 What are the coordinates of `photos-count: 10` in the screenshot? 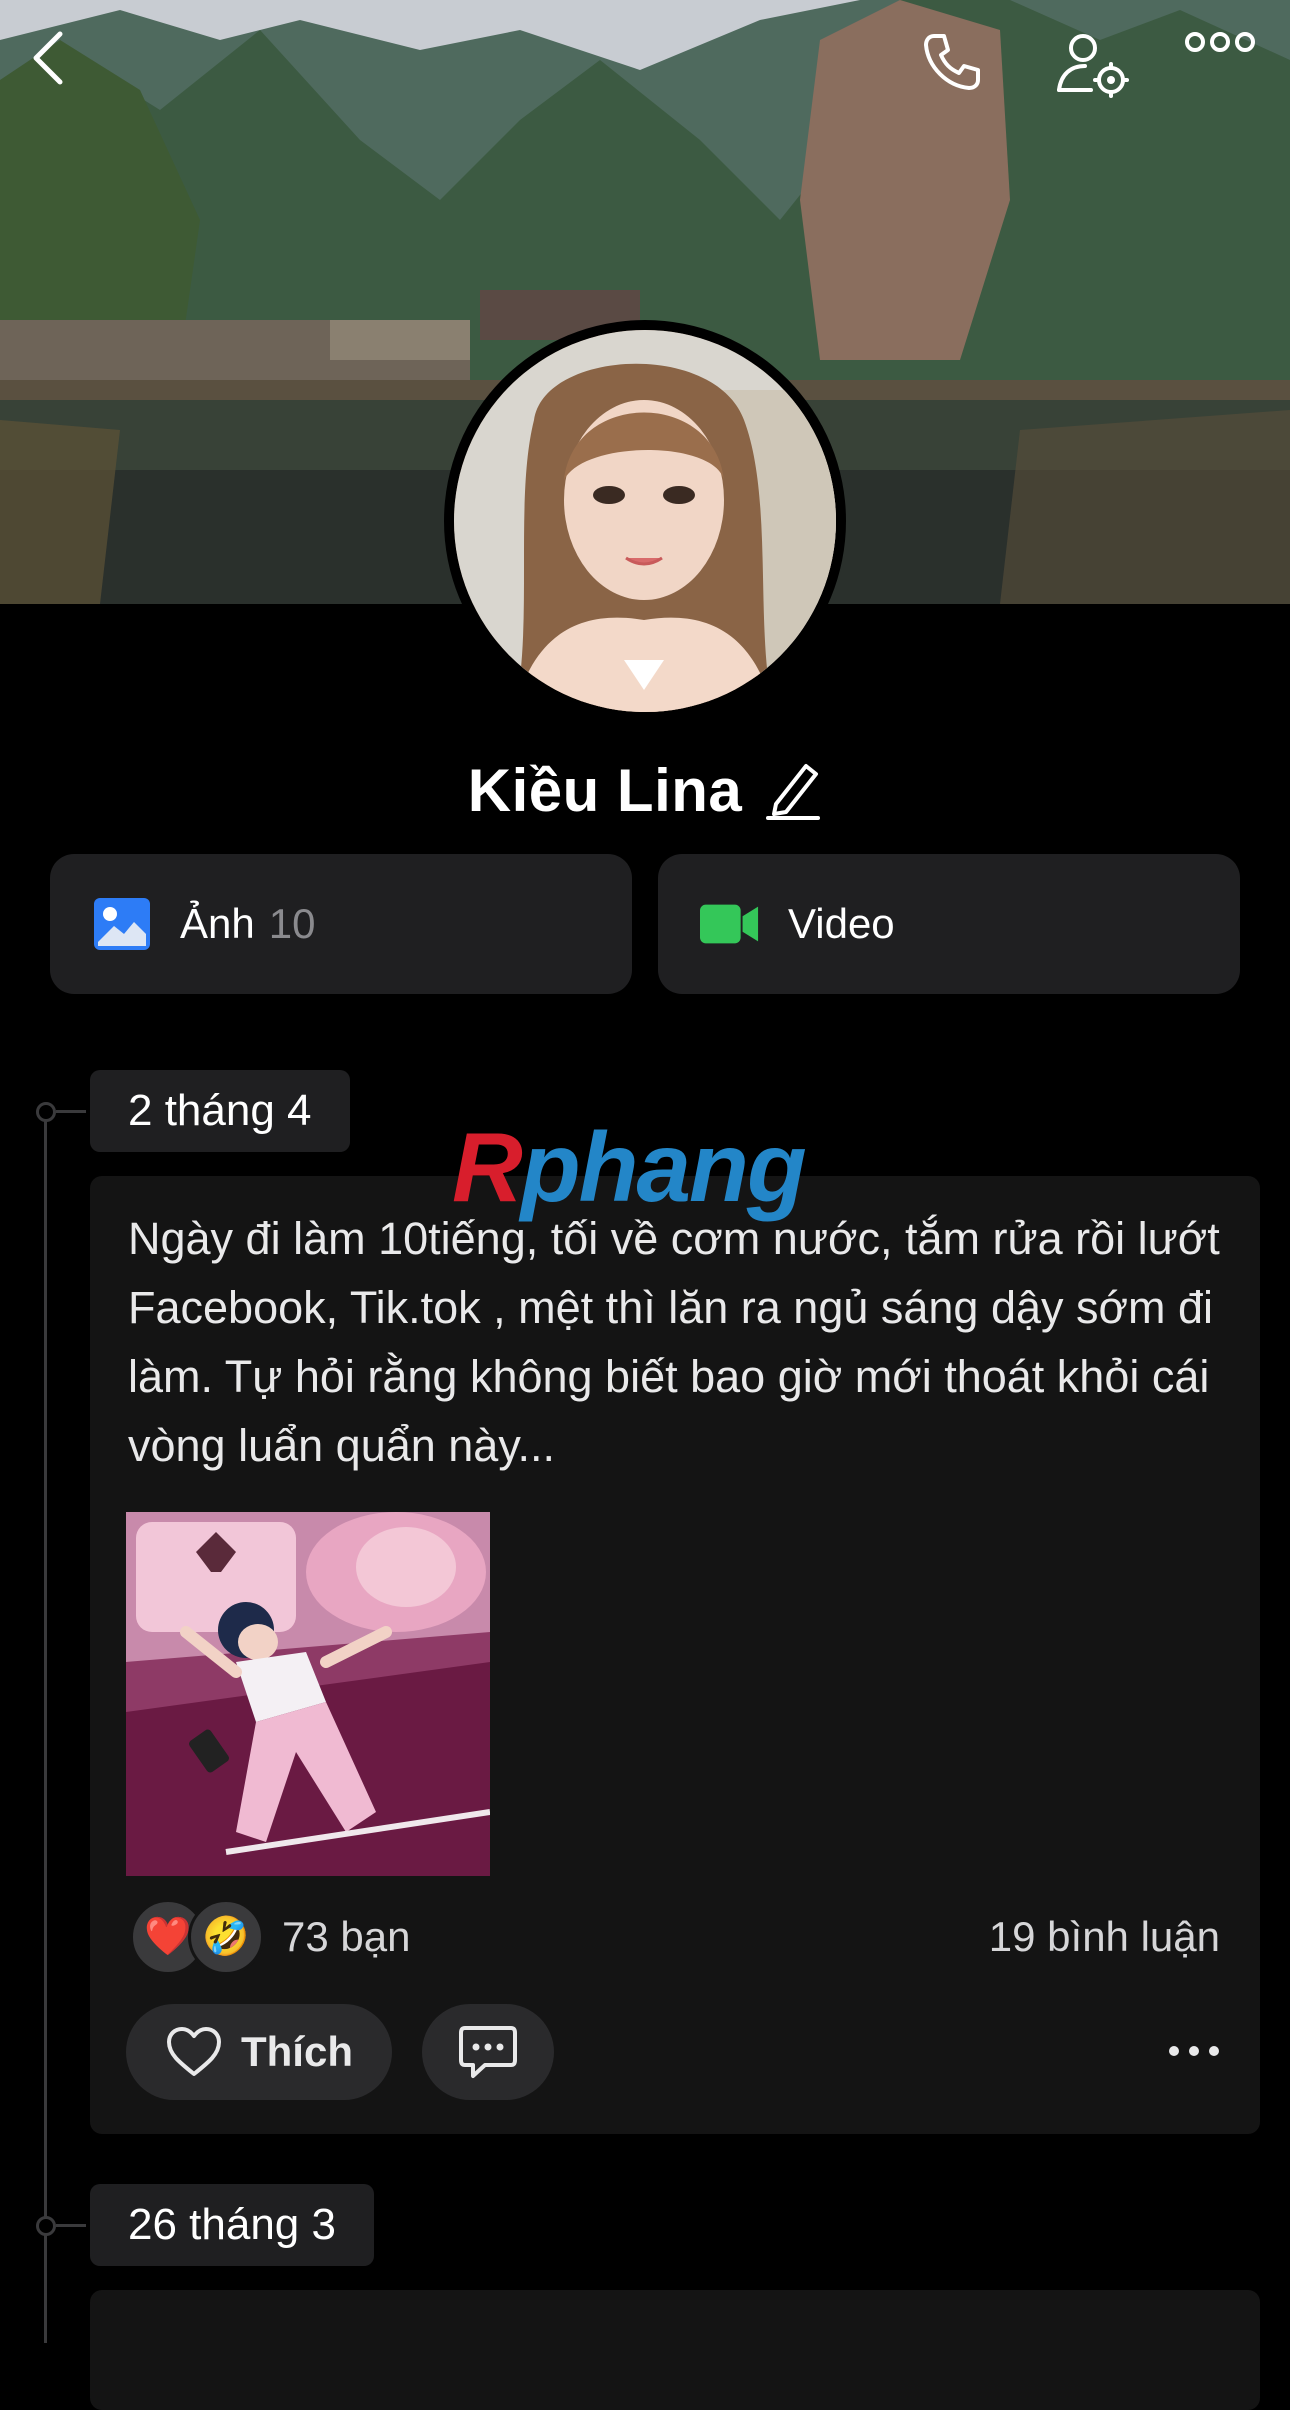 It's located at (292, 923).